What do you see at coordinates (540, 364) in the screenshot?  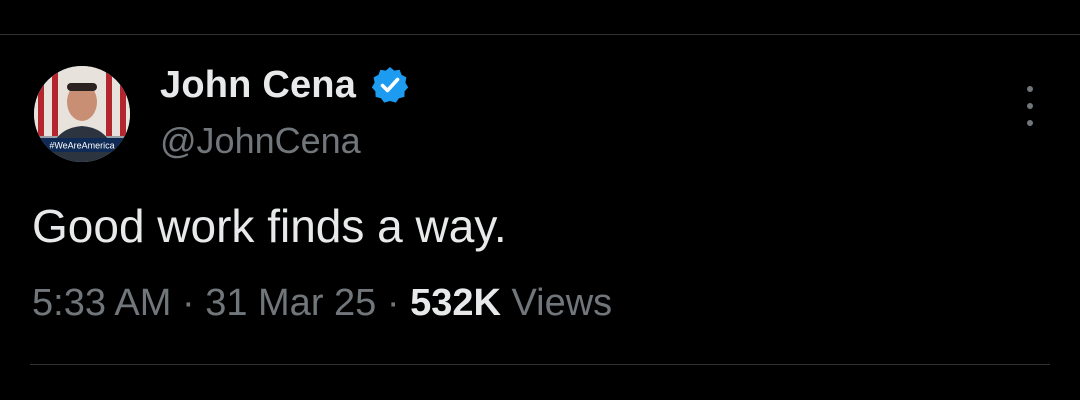 I see `bottom-divider` at bounding box center [540, 364].